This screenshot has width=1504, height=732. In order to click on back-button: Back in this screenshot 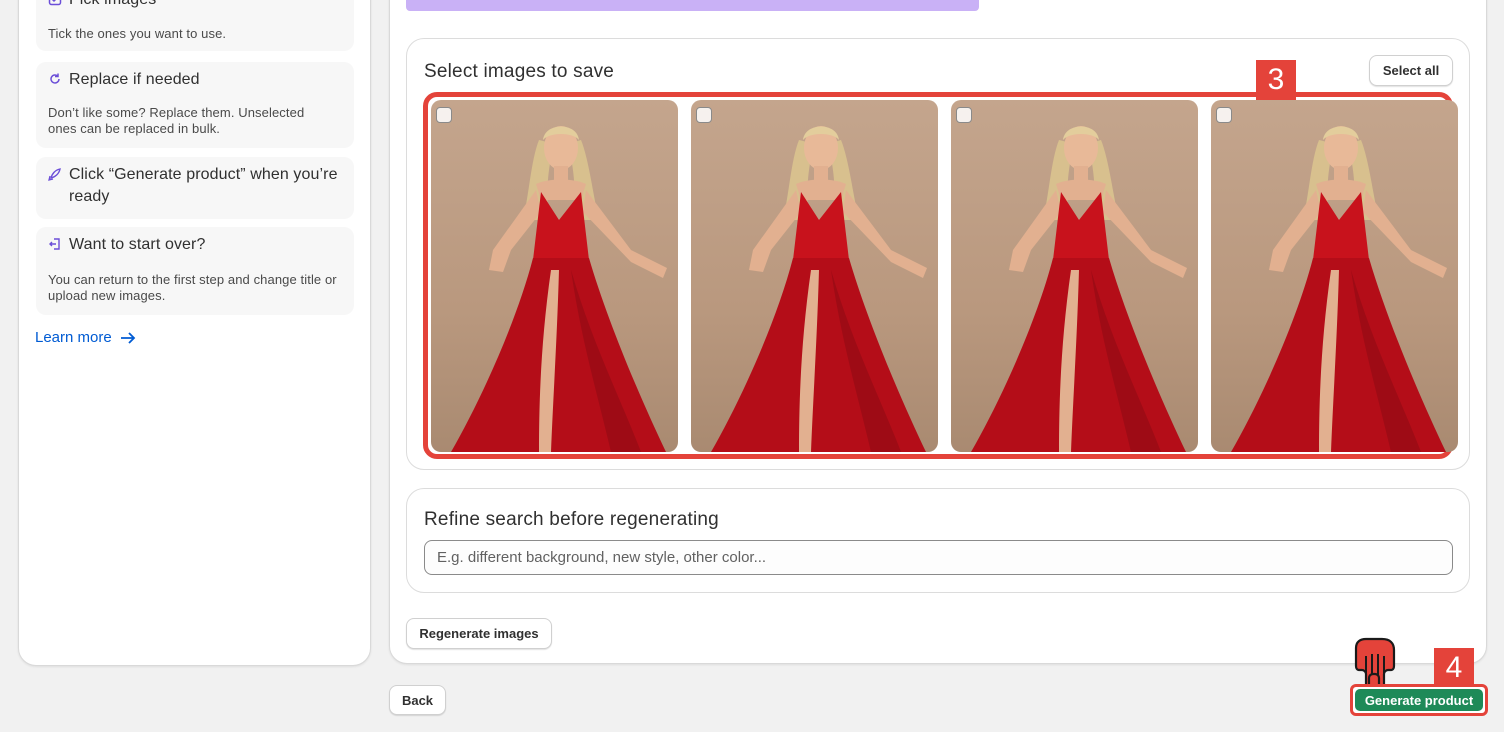, I will do `click(417, 700)`.